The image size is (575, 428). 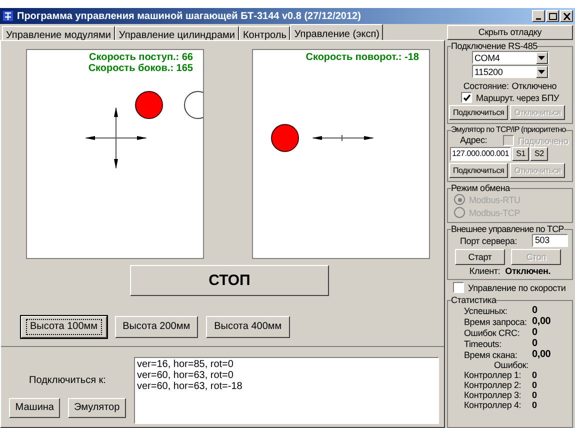 I want to click on group-title: Подключение RS-485, so click(x=494, y=46).